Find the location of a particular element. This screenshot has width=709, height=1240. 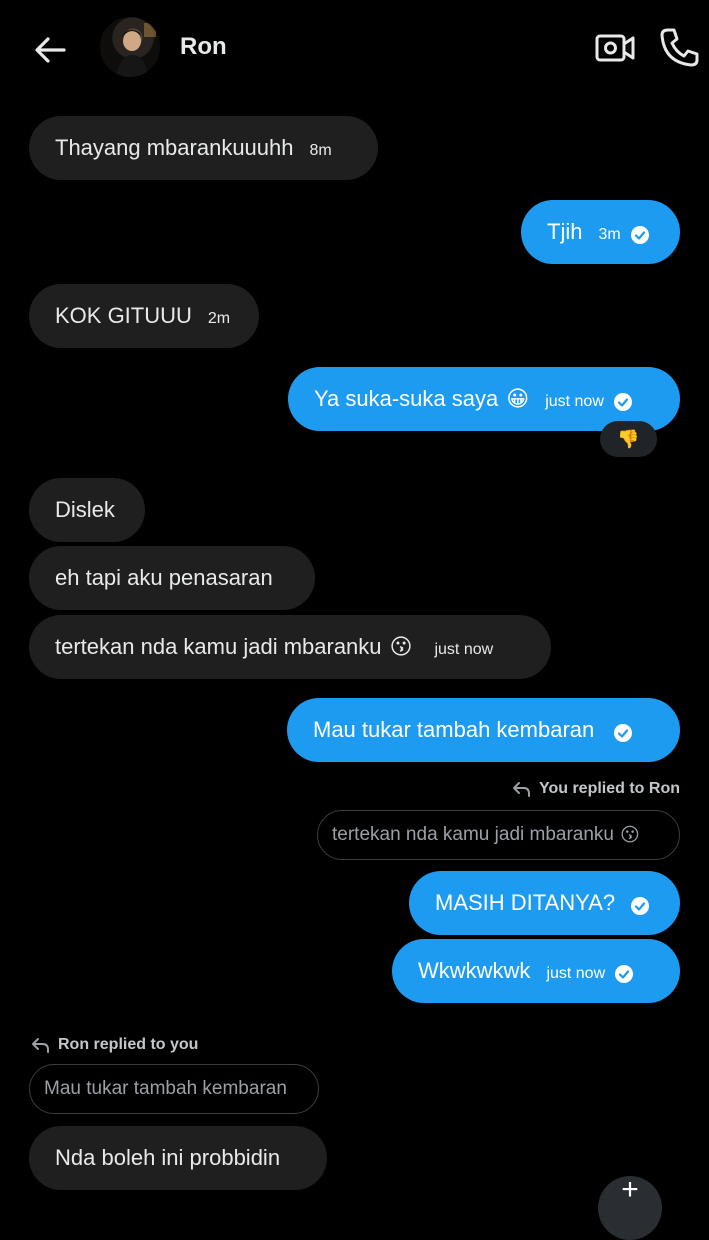

message-text: Wkwkwkwk is located at coordinates (474, 970).